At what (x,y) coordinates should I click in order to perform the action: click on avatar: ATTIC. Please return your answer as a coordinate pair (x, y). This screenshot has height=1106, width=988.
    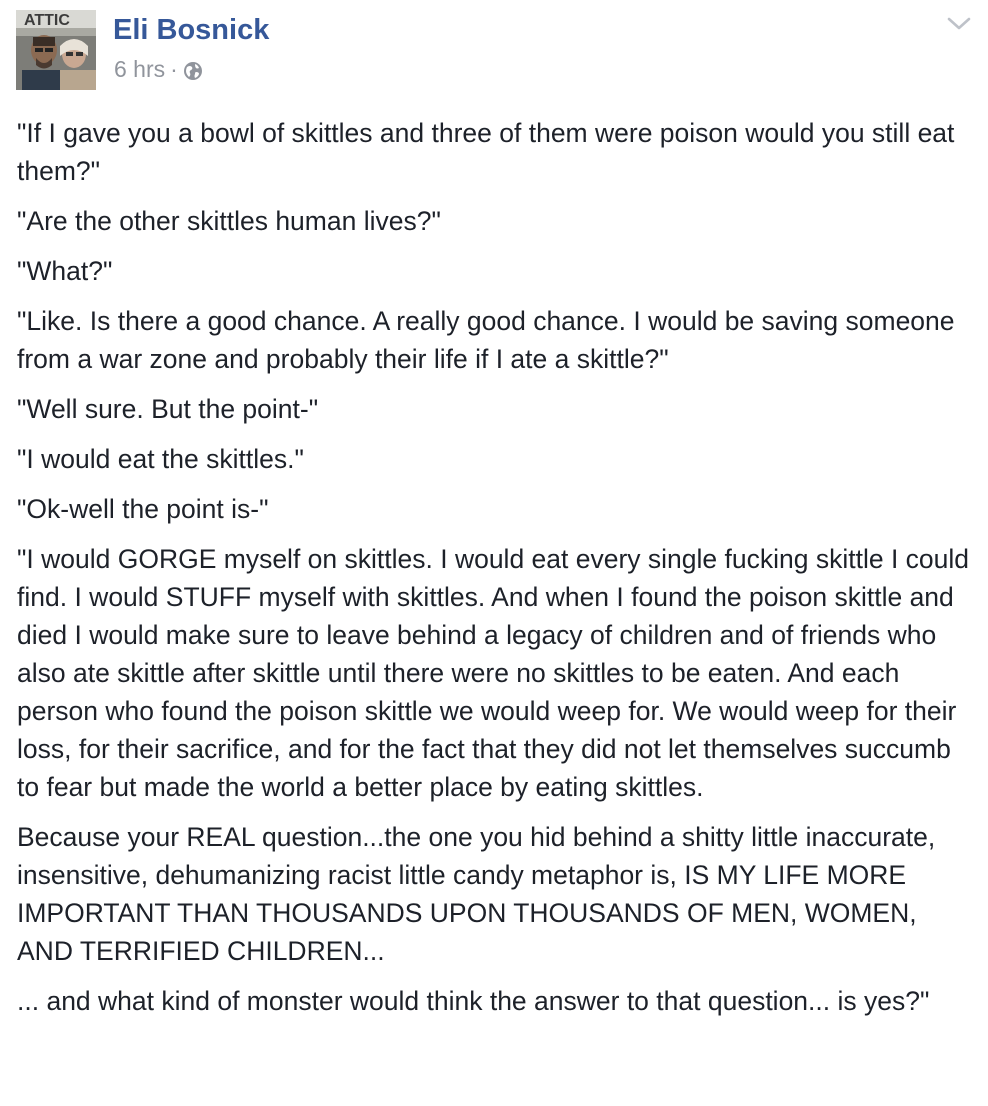
    Looking at the image, I should click on (56, 50).